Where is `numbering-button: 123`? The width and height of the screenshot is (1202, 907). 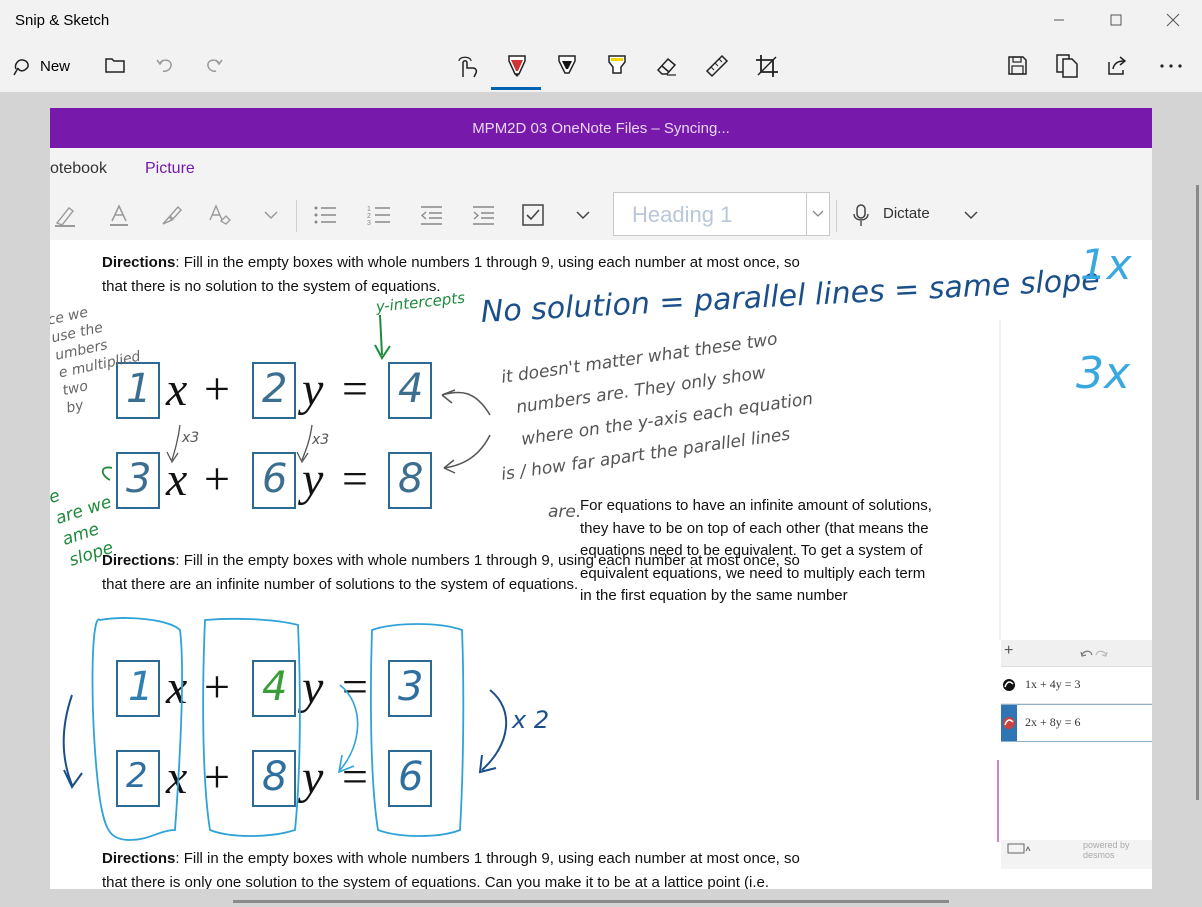 numbering-button: 123 is located at coordinates (379, 215).